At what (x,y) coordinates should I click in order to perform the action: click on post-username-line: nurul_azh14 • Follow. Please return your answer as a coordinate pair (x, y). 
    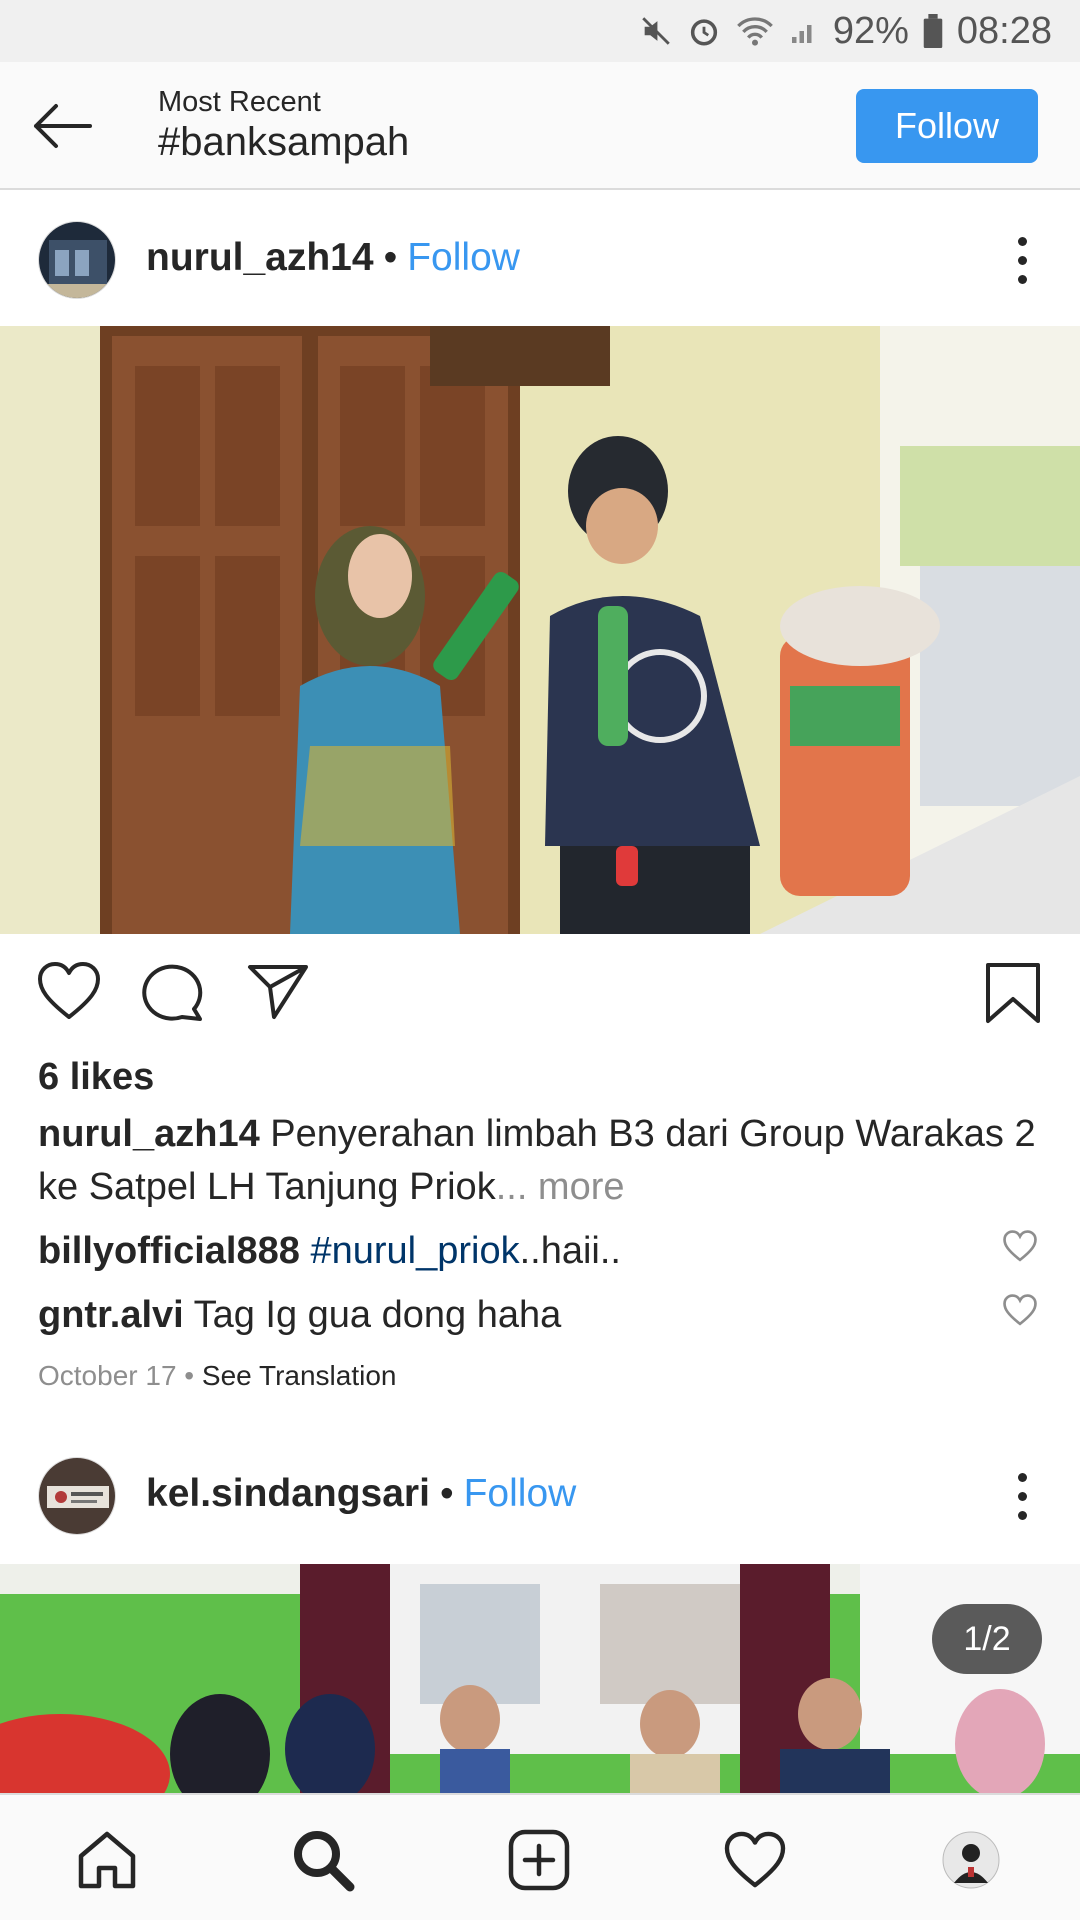
    Looking at the image, I should click on (333, 258).